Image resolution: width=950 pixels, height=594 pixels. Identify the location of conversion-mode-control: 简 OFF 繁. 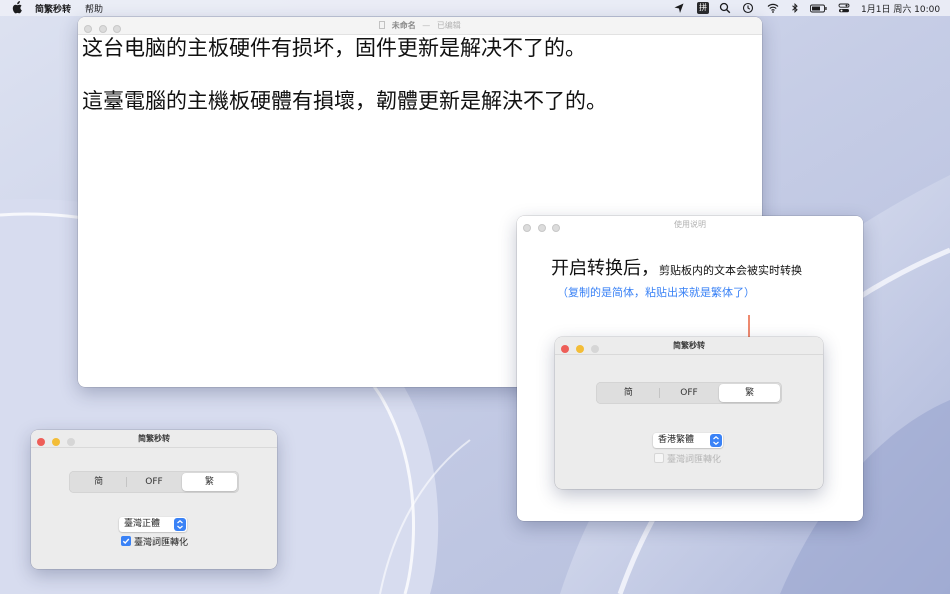
(154, 482).